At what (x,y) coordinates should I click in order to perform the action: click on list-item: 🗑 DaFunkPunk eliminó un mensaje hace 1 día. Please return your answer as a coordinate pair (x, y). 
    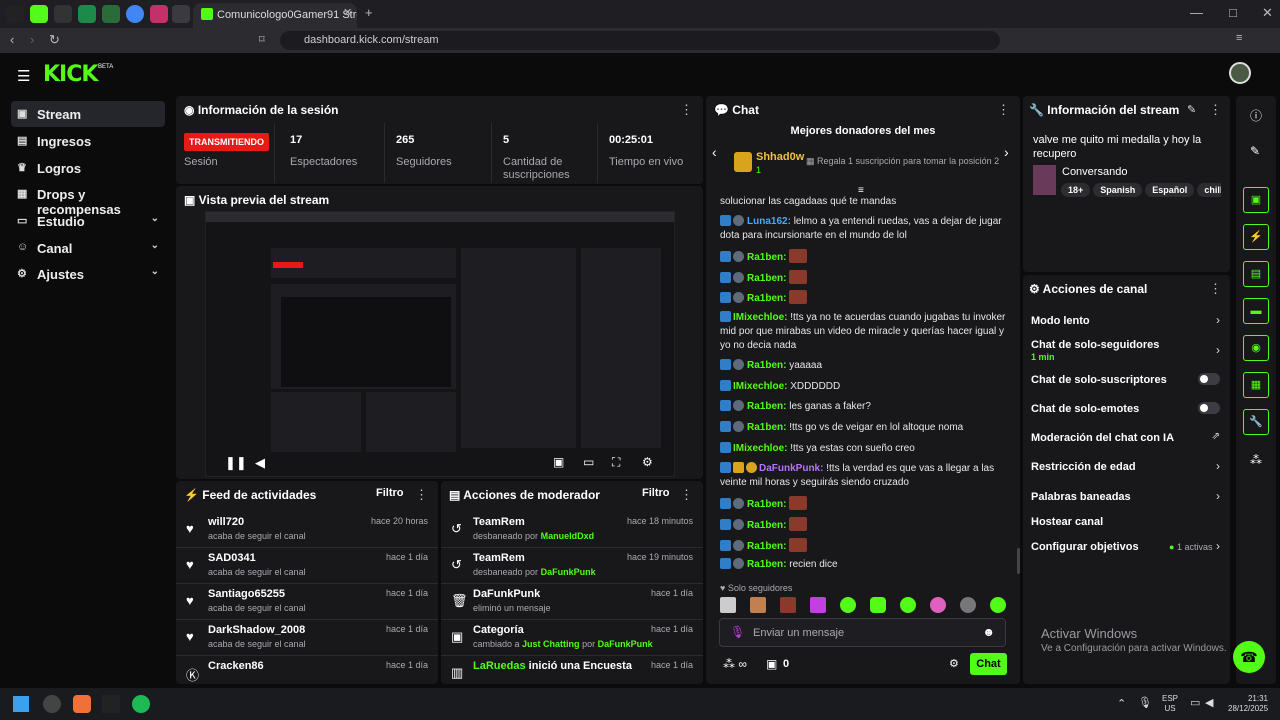
    Looking at the image, I should click on (572, 602).